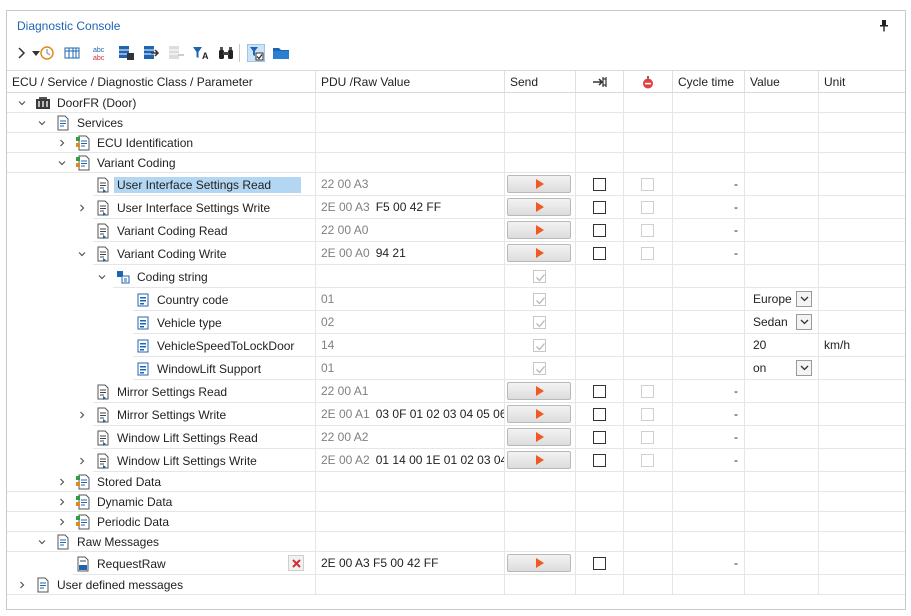 The height and width of the screenshot is (616, 911). I want to click on tree-row: Variant Coding Write 2E 00 A0 94 21 -, so click(456, 253).